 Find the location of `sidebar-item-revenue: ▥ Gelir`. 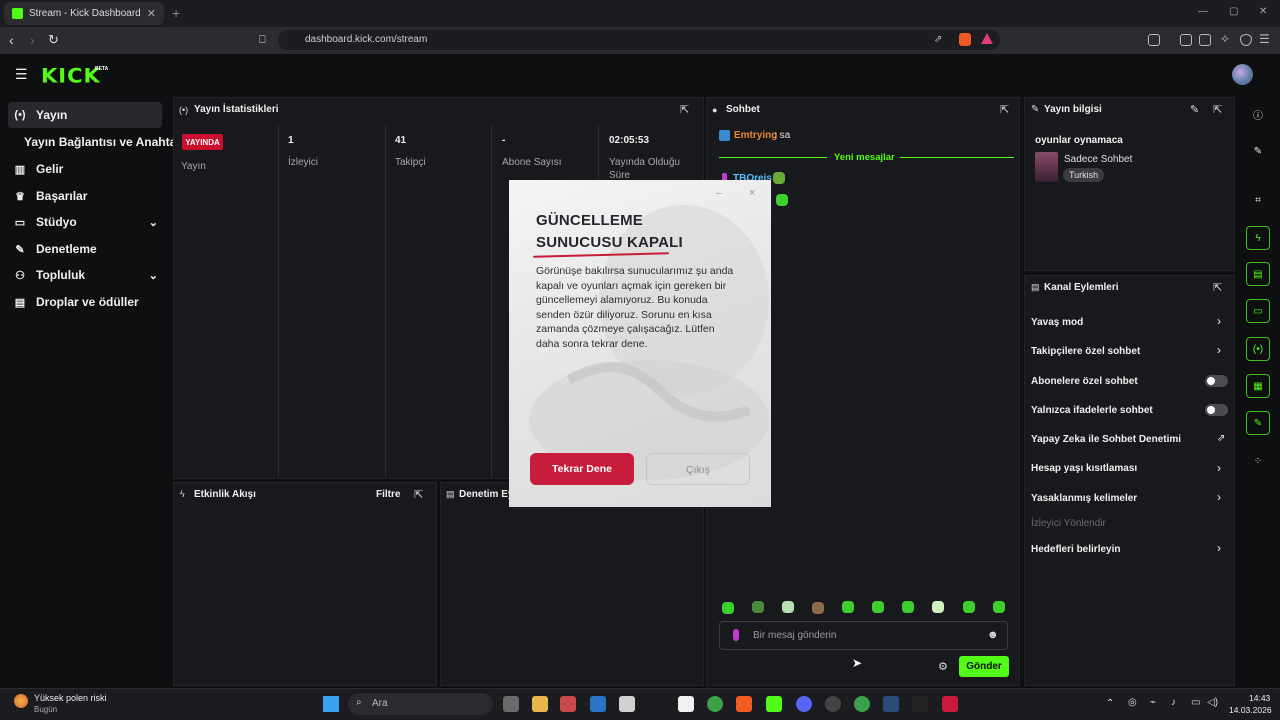

sidebar-item-revenue: ▥ Gelir is located at coordinates (85, 169).